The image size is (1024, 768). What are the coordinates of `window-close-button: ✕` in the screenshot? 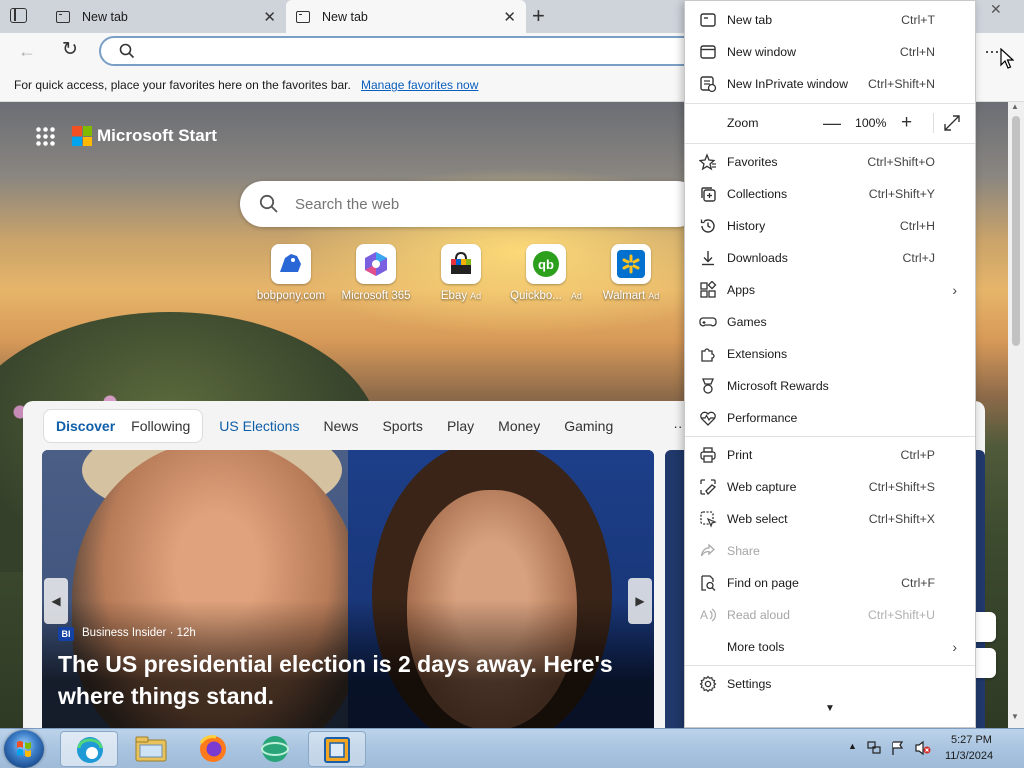 It's located at (996, 9).